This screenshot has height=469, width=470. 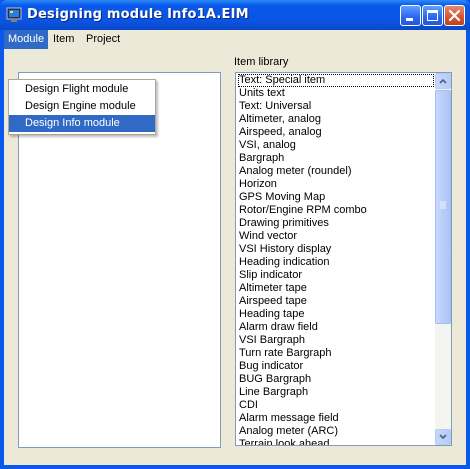 I want to click on vertical-scrollbar, so click(x=443, y=259).